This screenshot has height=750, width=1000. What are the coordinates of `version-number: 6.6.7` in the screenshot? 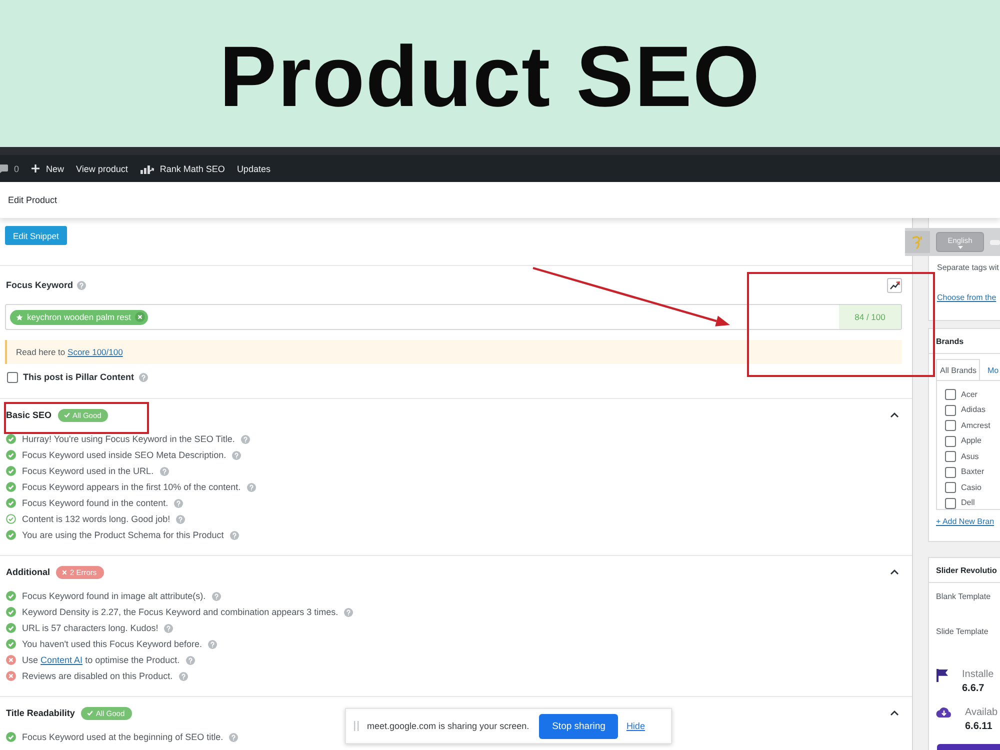 It's located at (974, 689).